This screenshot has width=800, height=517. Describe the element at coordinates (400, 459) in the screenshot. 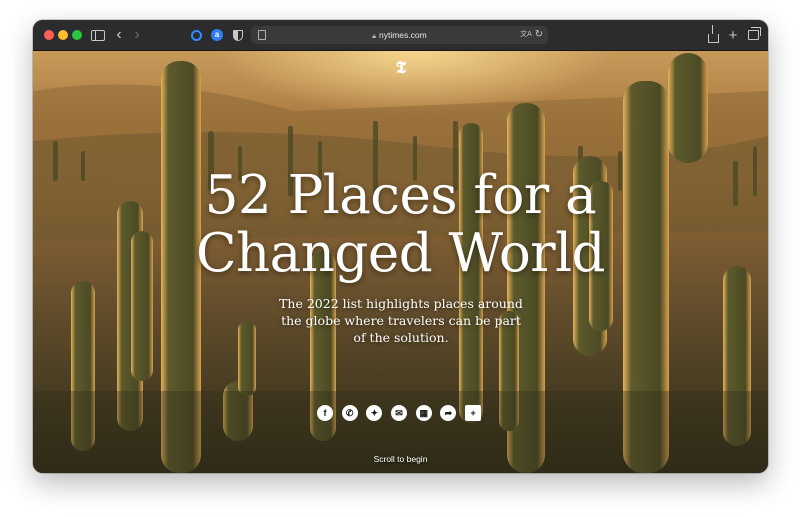

I see `scroll-to-begin-label: Scroll to begin` at that location.